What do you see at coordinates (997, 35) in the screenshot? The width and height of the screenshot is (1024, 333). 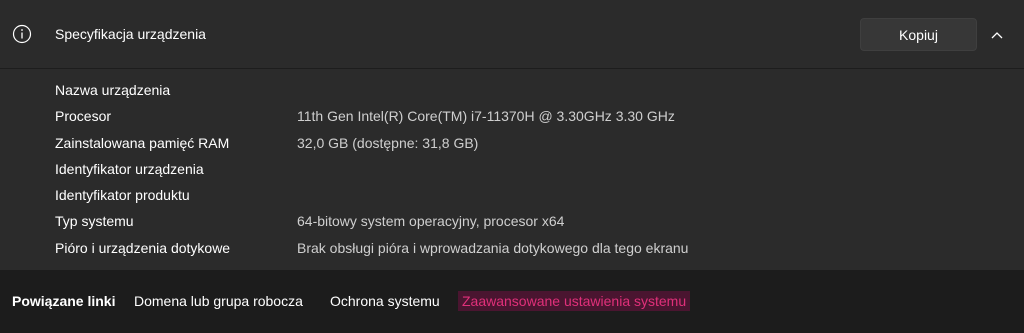 I see `chevron-up-icon` at bounding box center [997, 35].